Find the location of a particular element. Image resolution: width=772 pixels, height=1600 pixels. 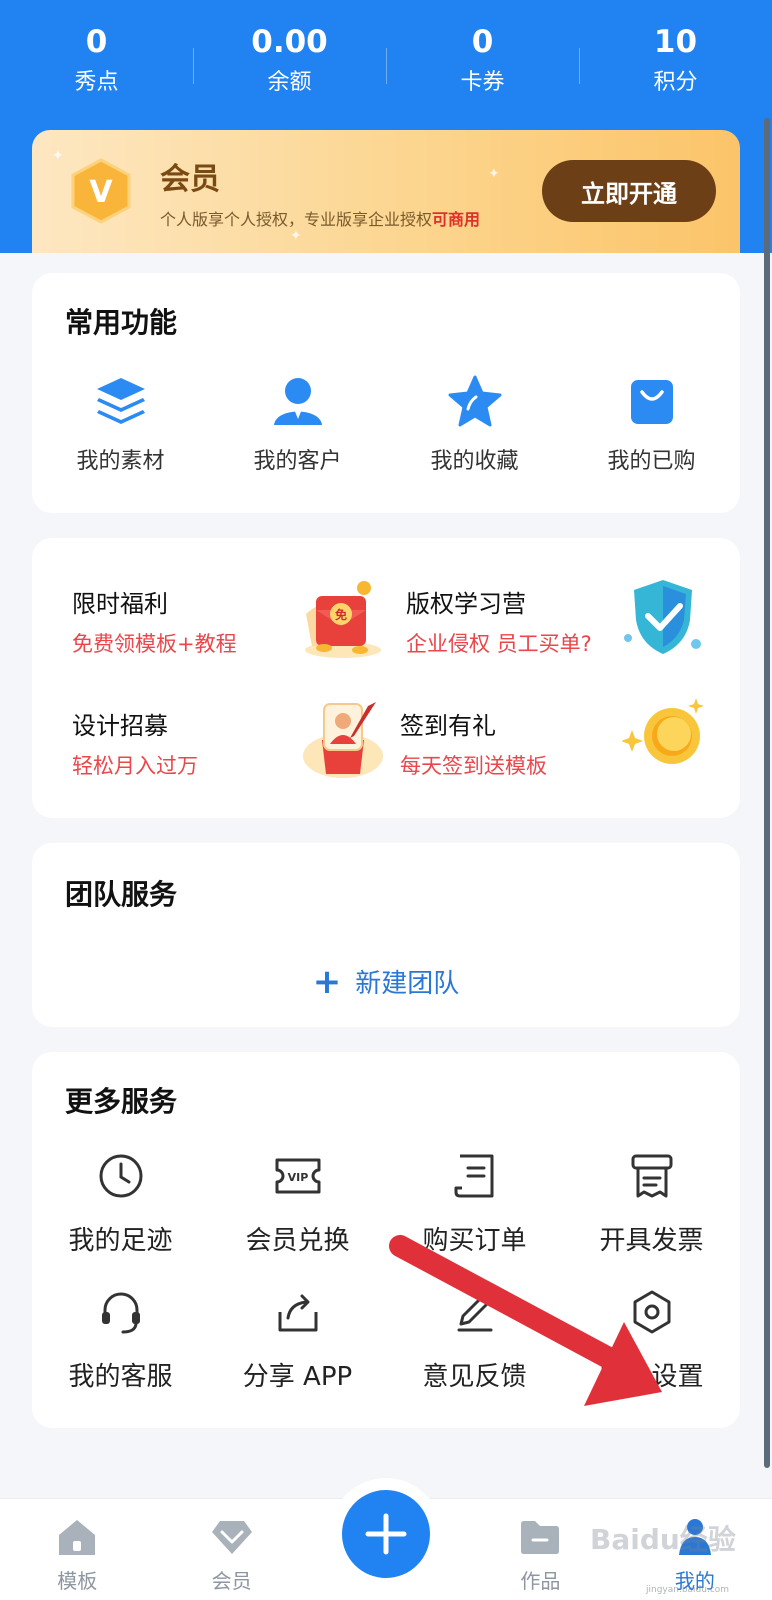

section-title: 常用功能 is located at coordinates (121, 322).